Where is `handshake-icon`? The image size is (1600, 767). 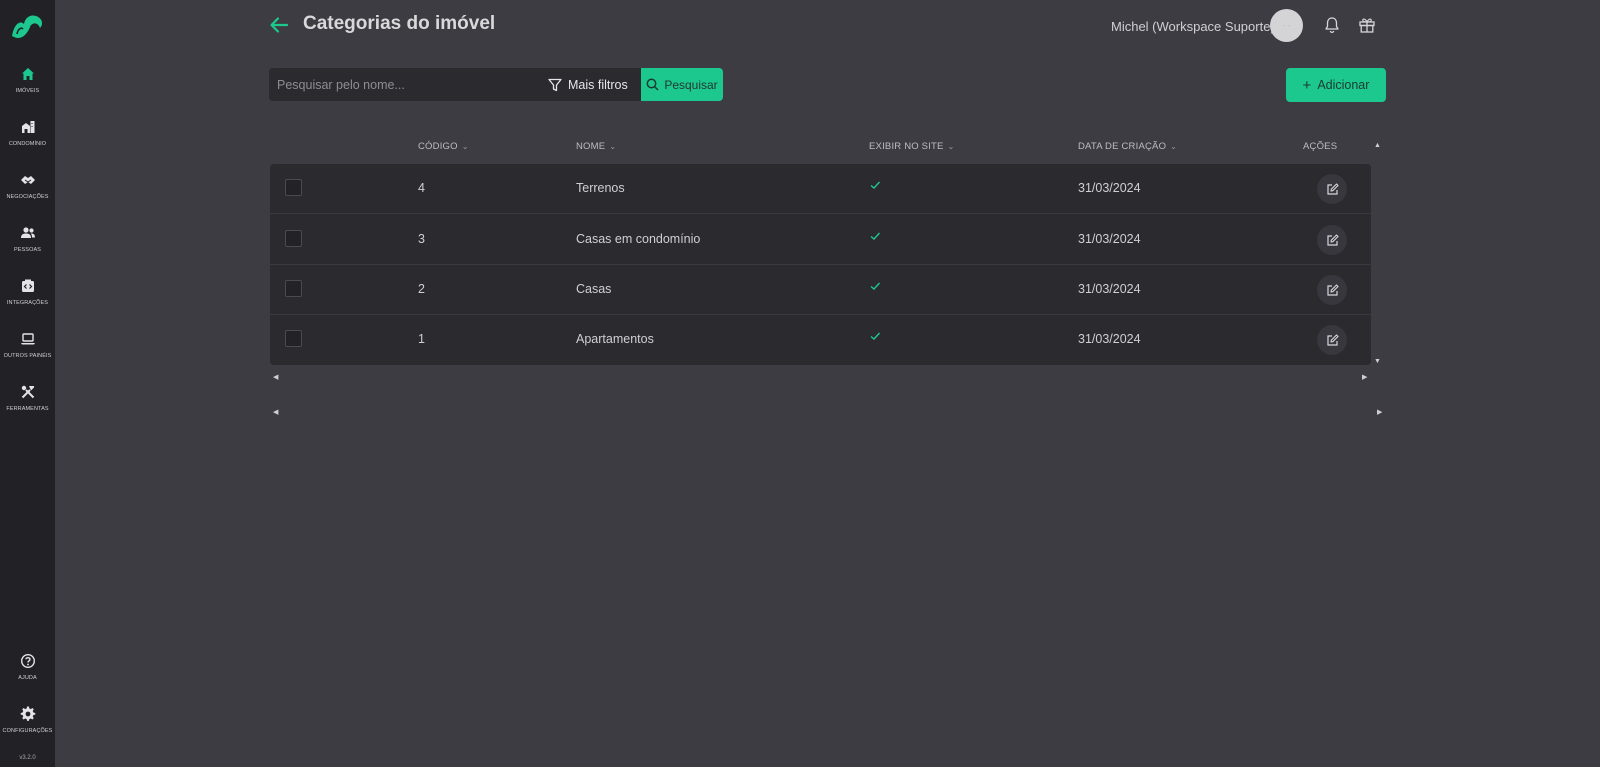
handshake-icon is located at coordinates (27, 180).